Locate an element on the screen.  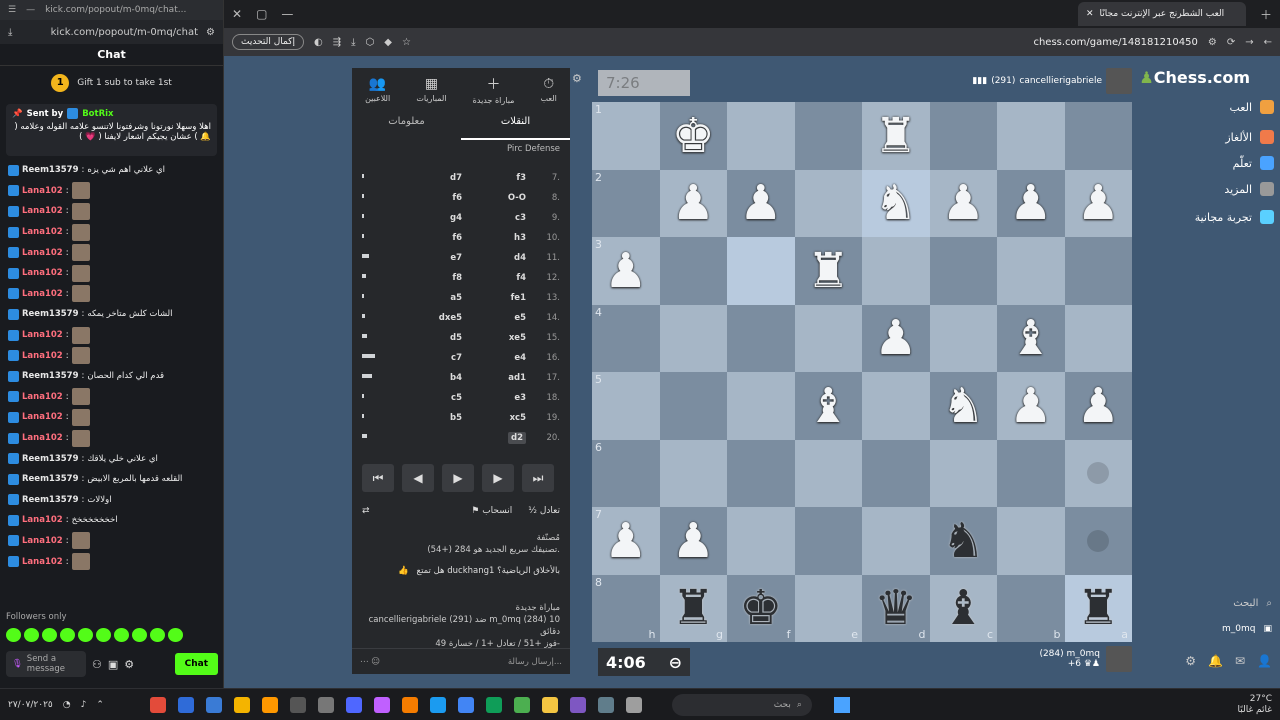
board-square: ♚ is located at coordinates (693, 136).